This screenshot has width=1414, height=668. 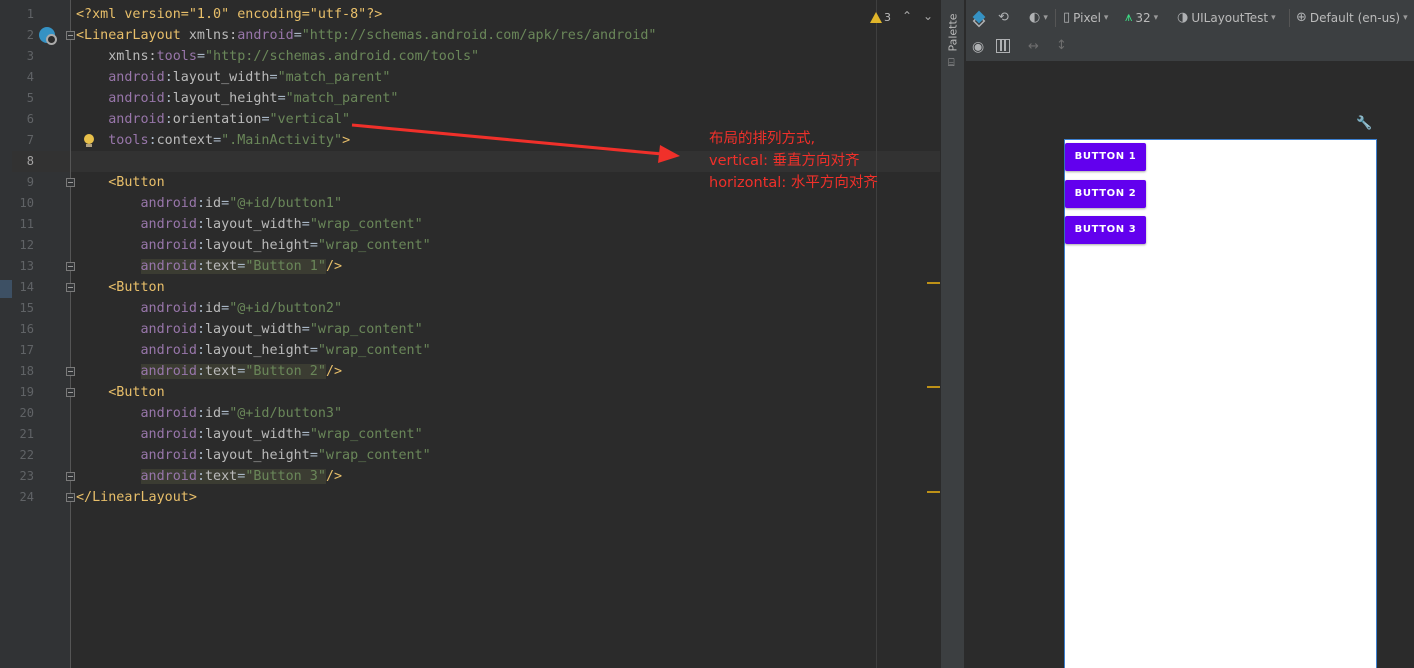 I want to click on line-number: 24, so click(x=26, y=497).